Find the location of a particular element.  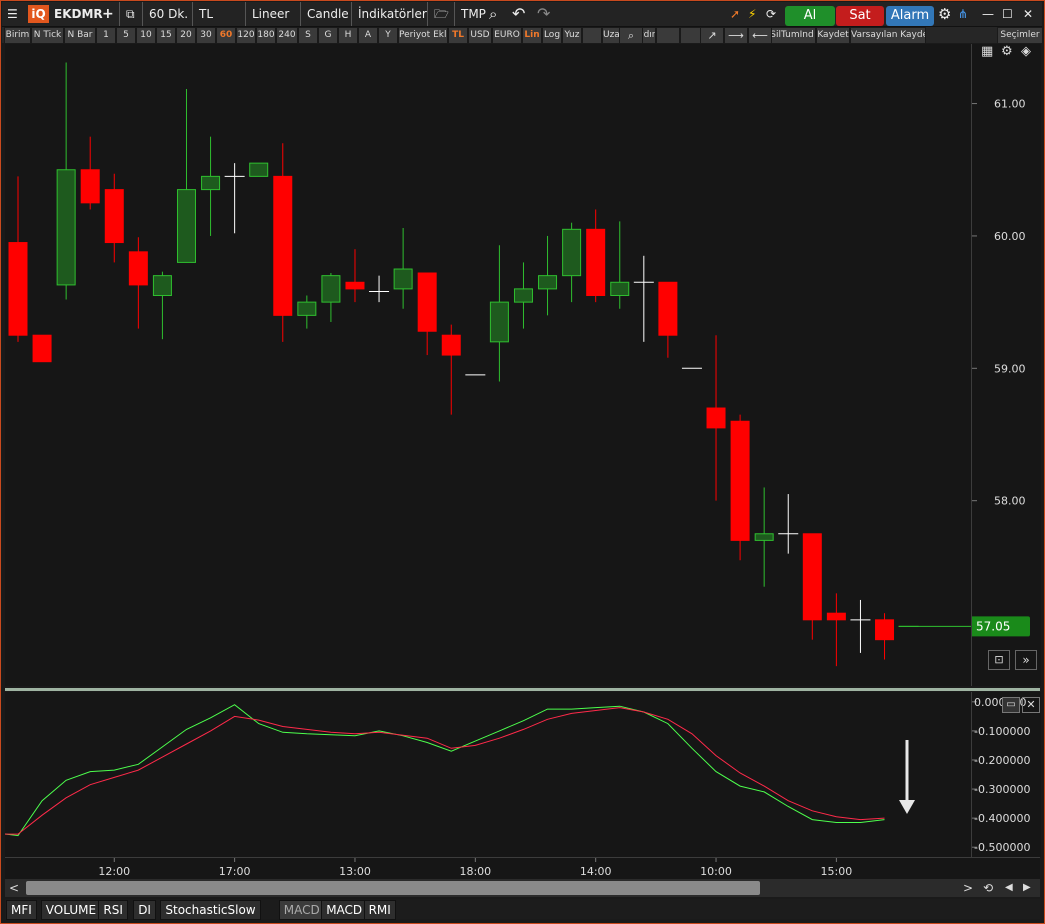

layers-icon: ◈ is located at coordinates (1026, 51).